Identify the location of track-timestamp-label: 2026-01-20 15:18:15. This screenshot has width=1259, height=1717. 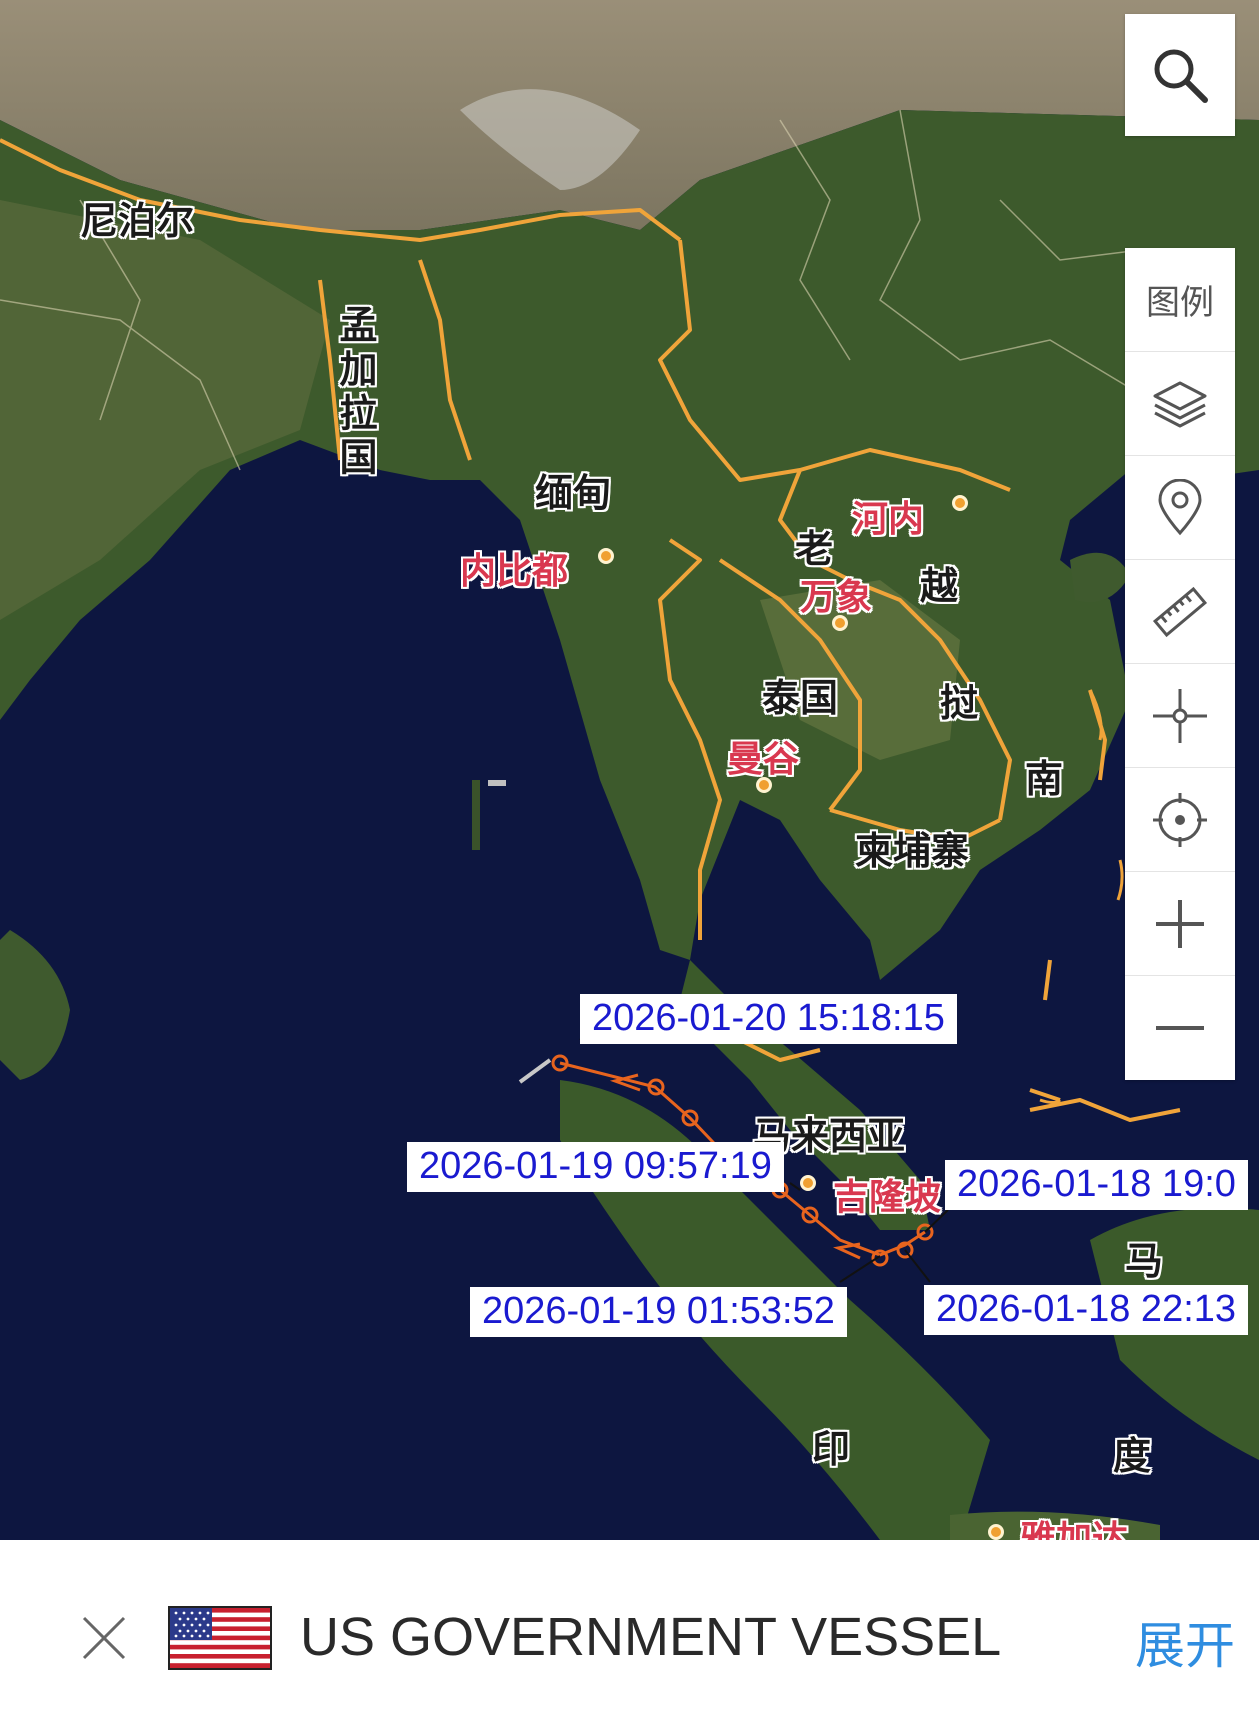
(768, 1019).